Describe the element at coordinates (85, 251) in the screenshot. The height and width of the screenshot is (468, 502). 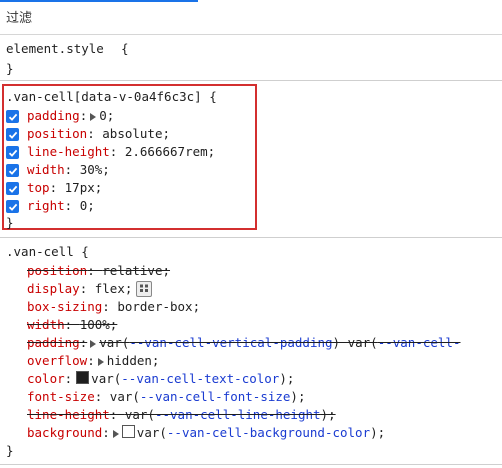
I see `rule2-open-brace: {` at that location.